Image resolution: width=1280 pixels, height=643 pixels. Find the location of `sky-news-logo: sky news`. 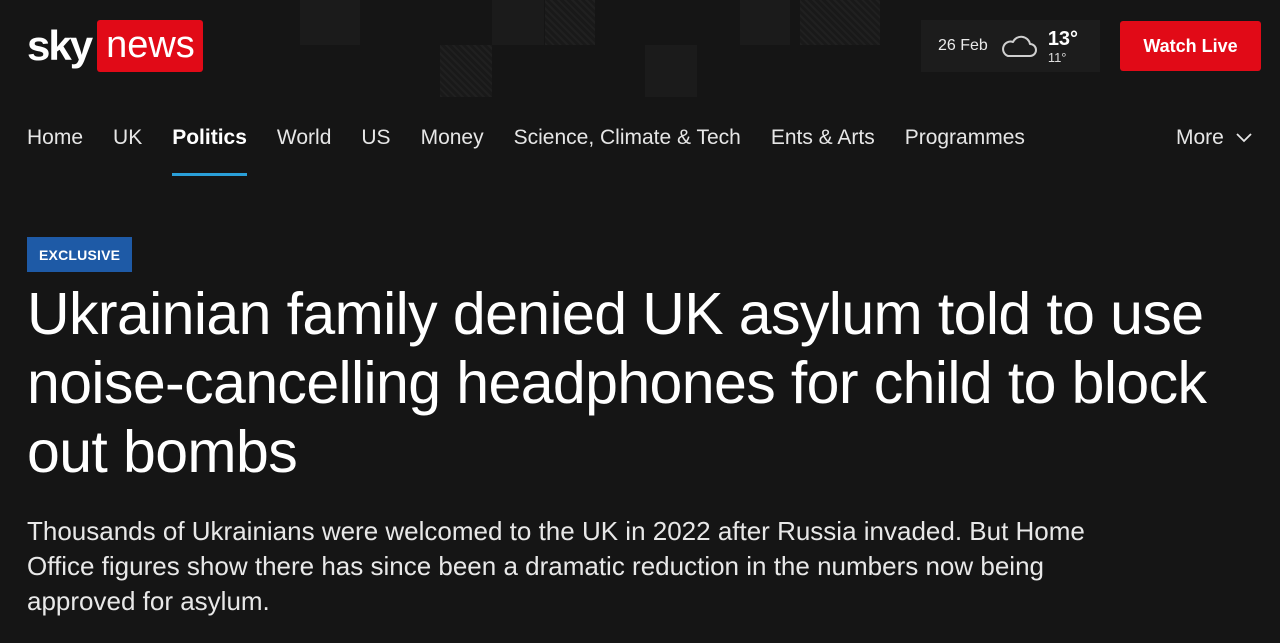

sky-news-logo: sky news is located at coordinates (115, 46).